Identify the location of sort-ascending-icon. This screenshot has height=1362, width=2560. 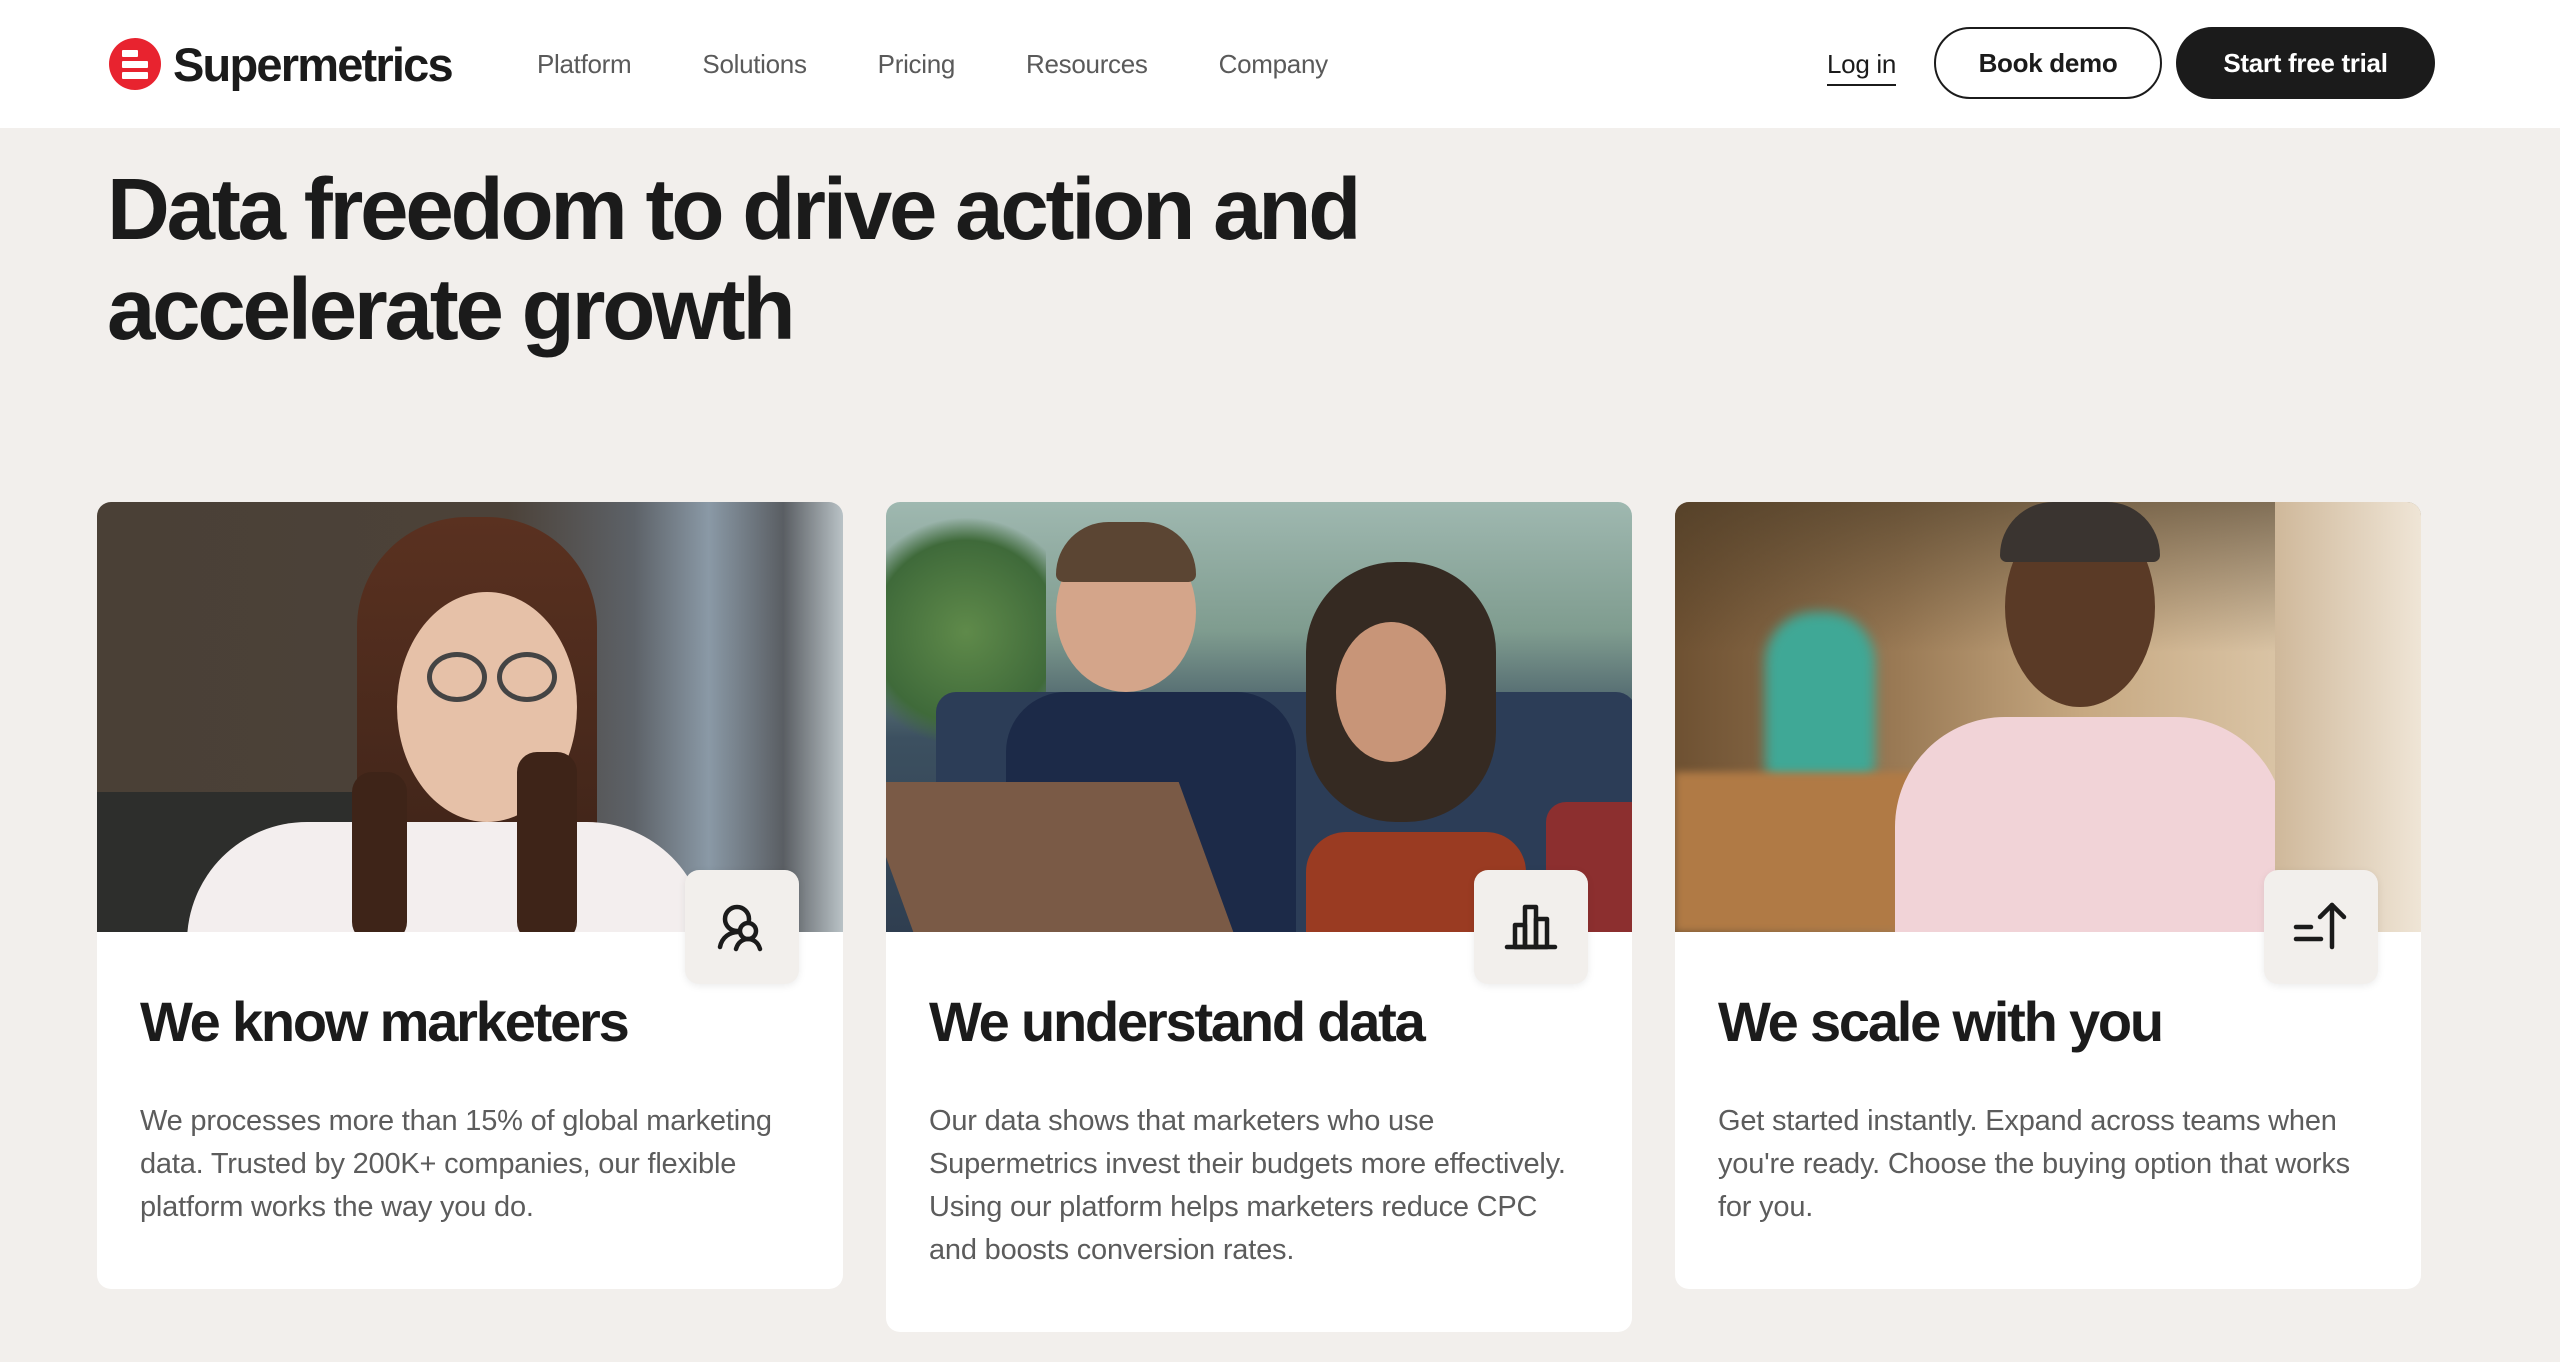
(2320, 926).